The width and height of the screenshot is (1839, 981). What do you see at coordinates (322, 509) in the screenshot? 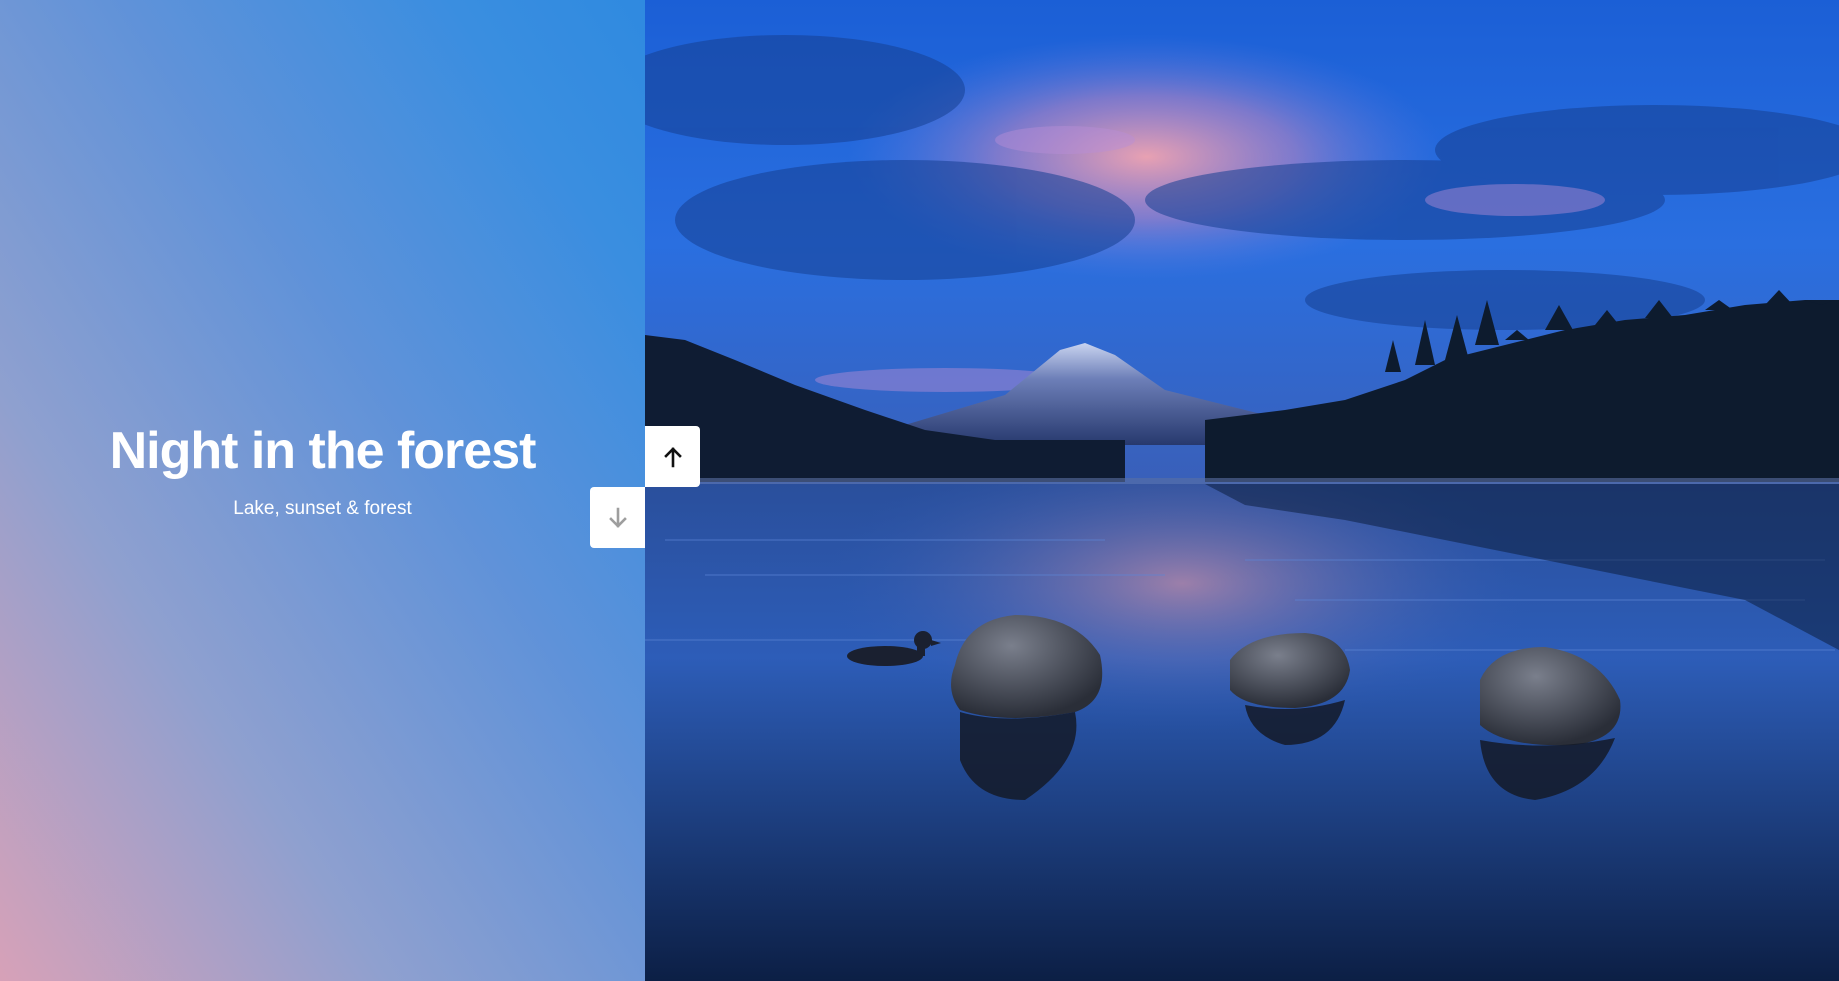
I see `slide-subtitle: Lake, sunset & forest` at bounding box center [322, 509].